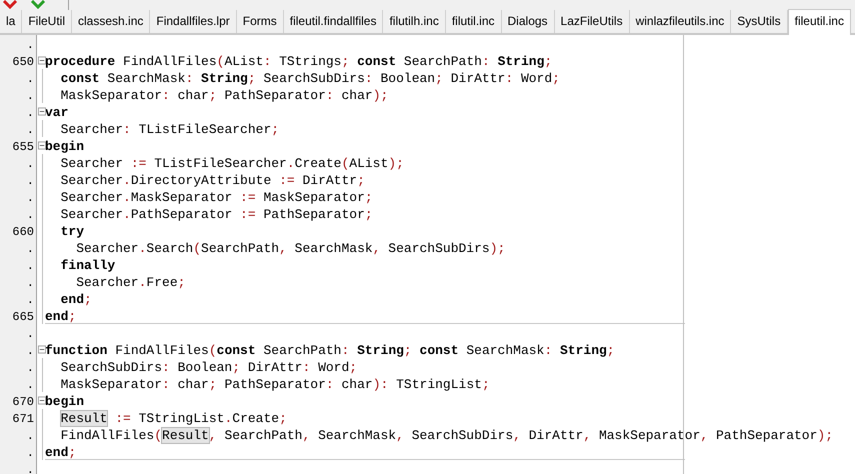 This screenshot has width=855, height=474. I want to click on code-line: MaskSeparator: char; PathSeparator: char);, so click(224, 96).